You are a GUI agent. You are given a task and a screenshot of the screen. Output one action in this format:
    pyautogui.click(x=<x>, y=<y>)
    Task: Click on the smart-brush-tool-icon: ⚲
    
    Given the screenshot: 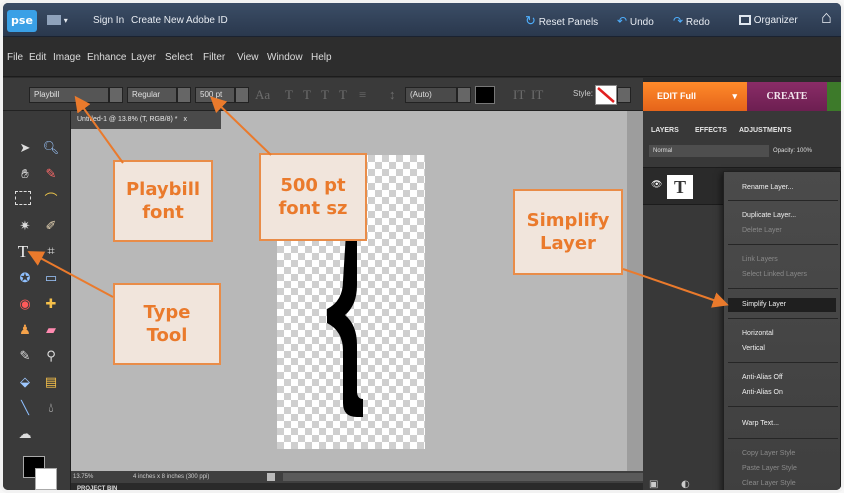 What is the action you would take?
    pyautogui.click(x=51, y=357)
    